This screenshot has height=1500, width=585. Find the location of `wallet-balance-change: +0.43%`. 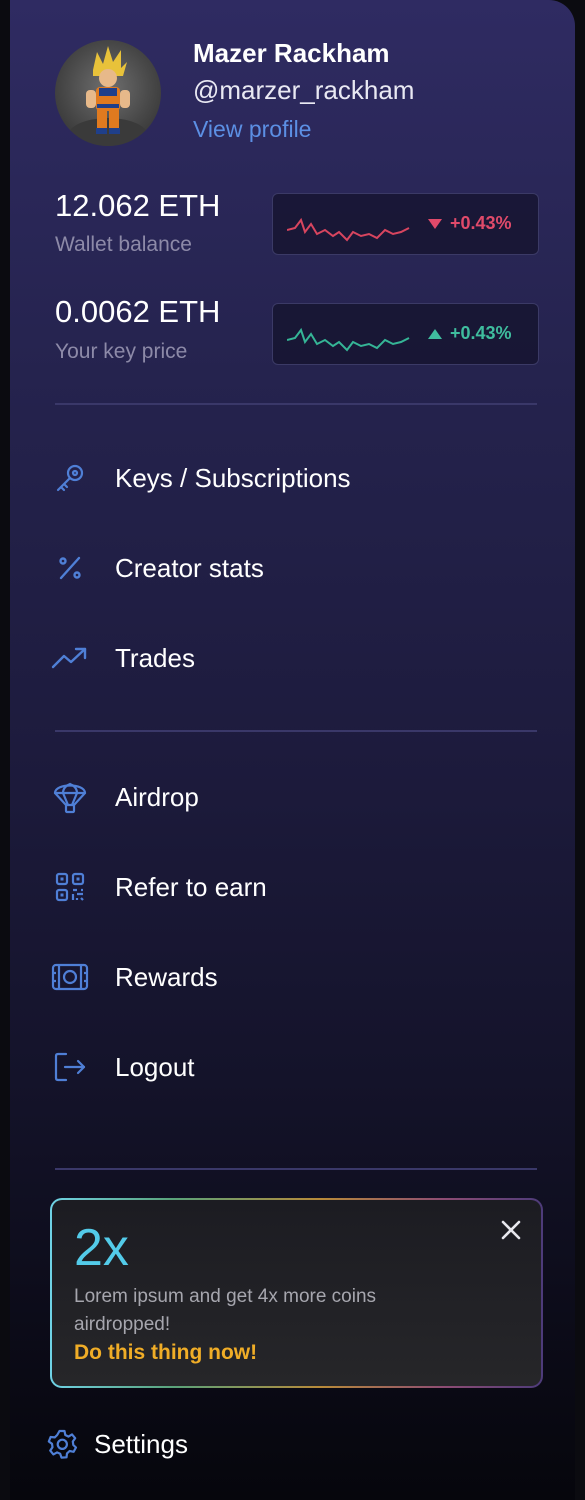

wallet-balance-change: +0.43% is located at coordinates (470, 223).